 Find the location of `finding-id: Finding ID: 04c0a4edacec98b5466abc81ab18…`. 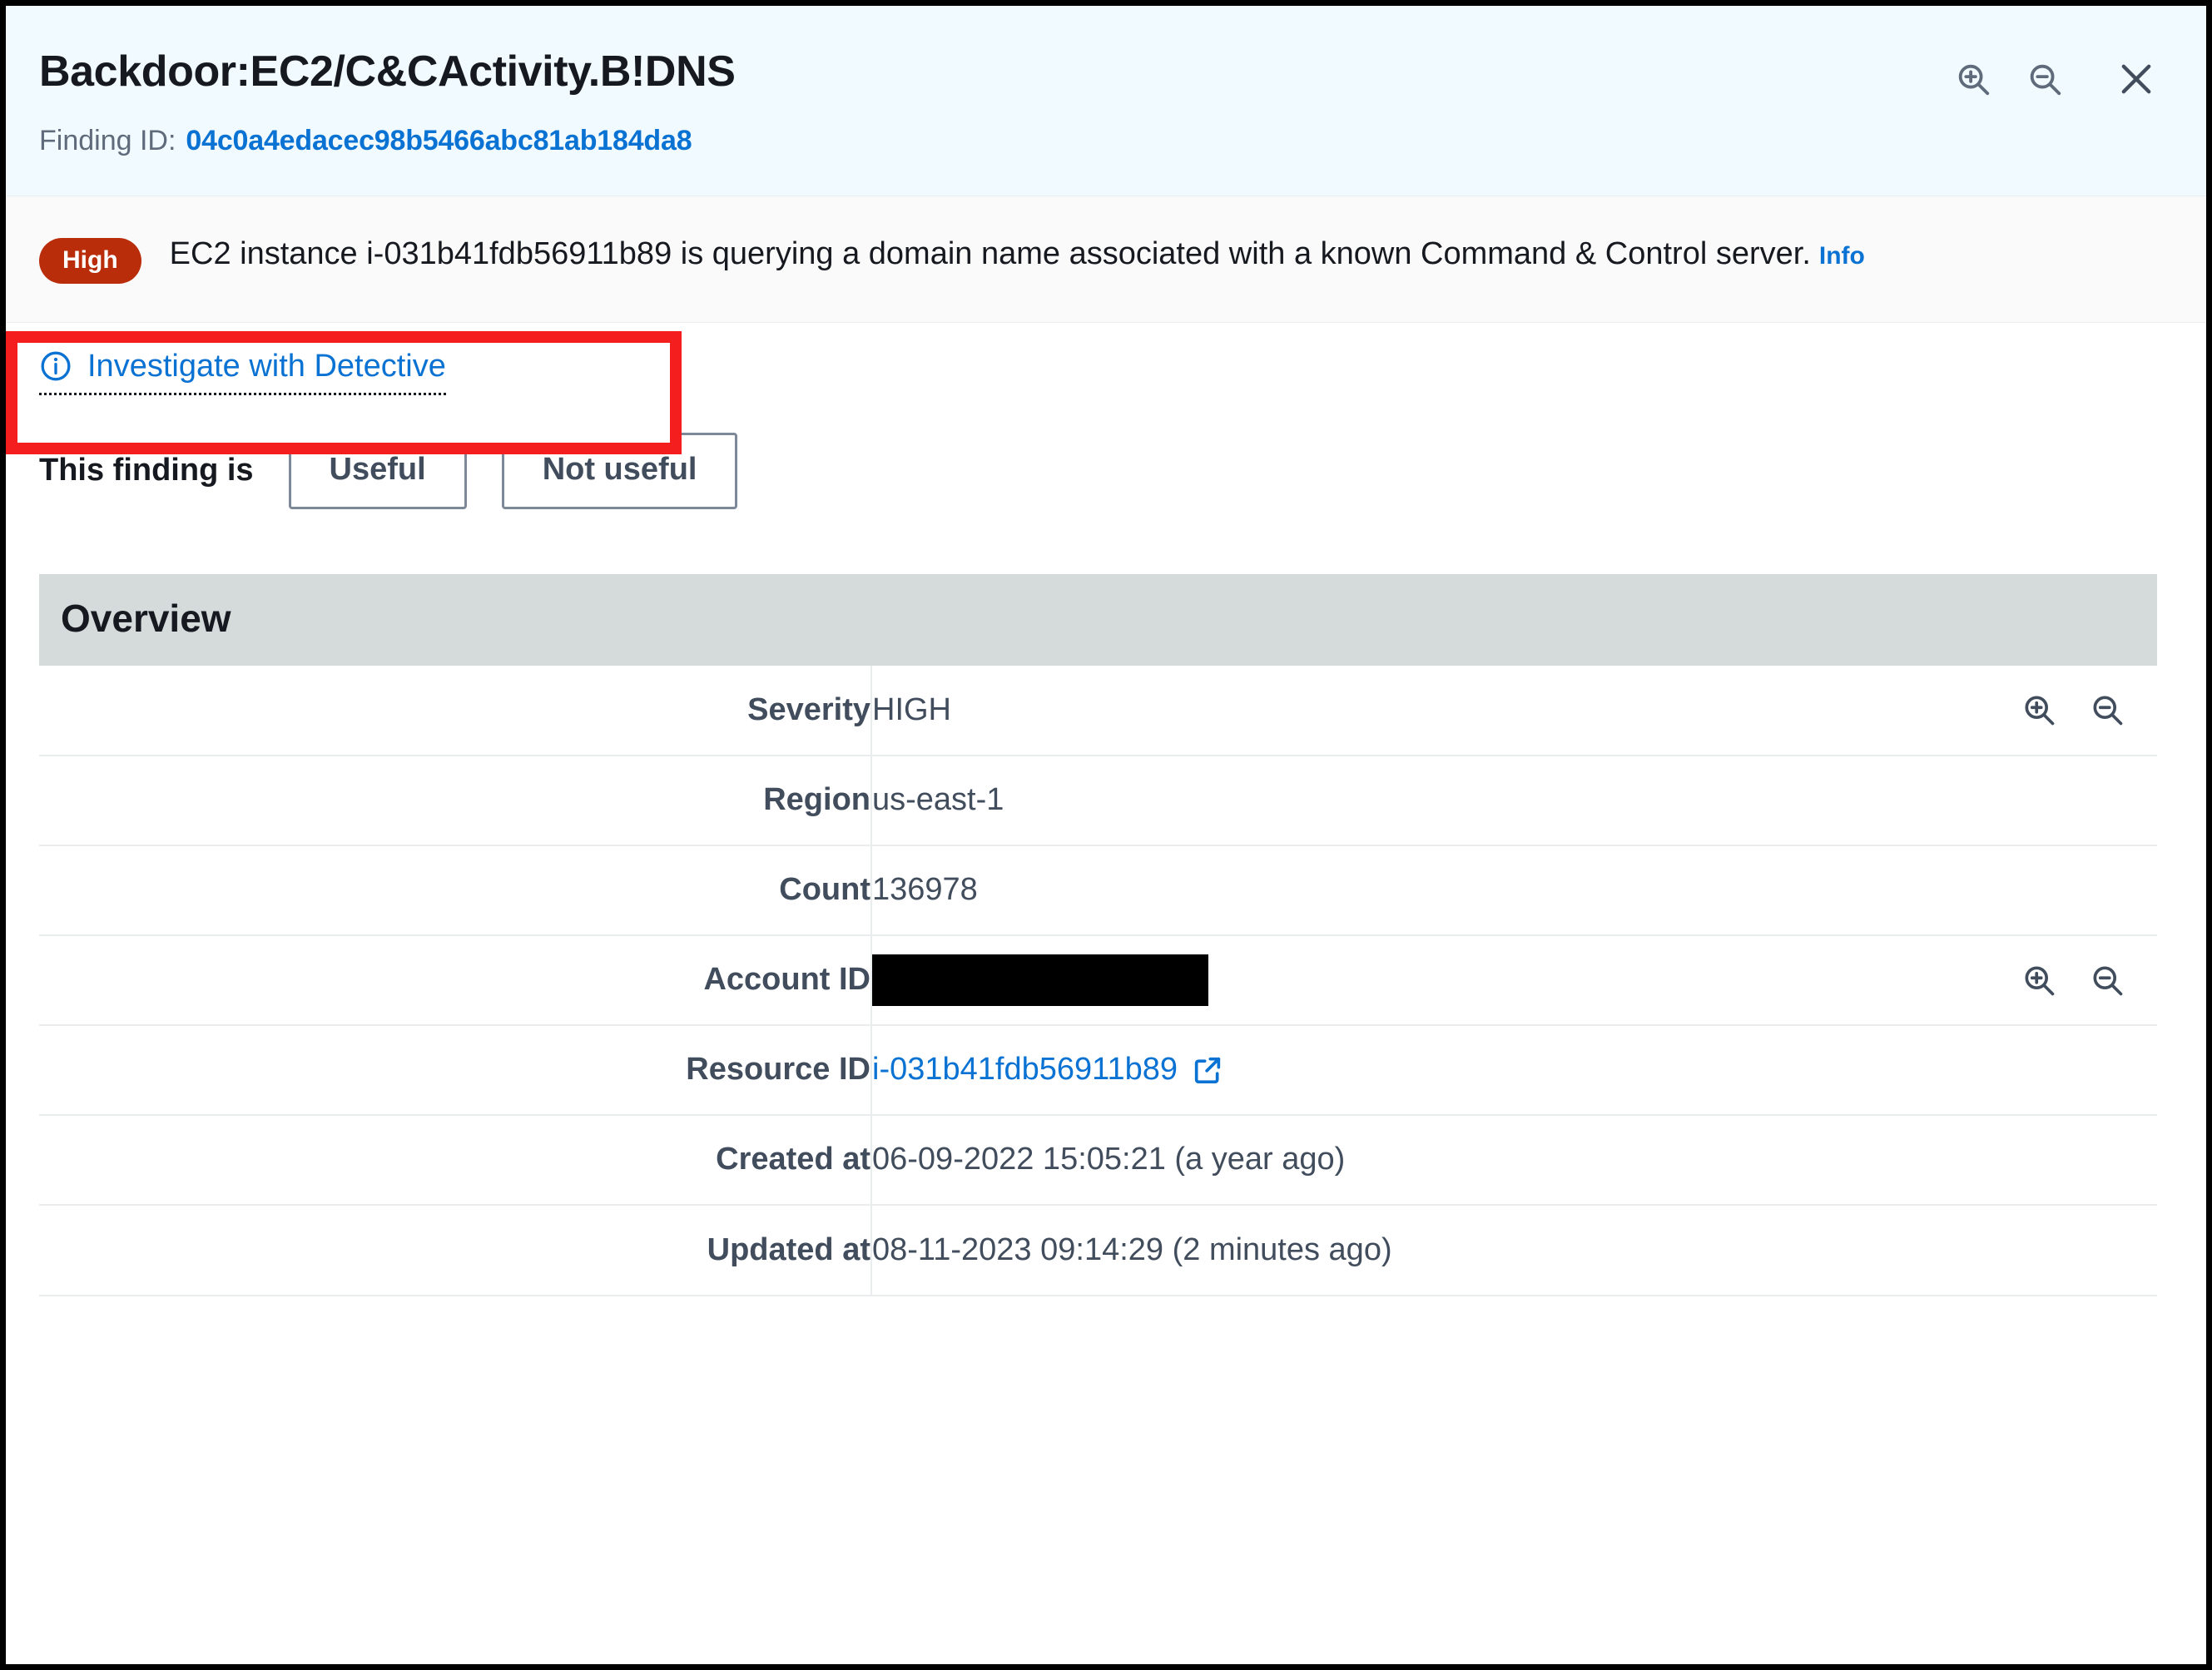

finding-id: Finding ID: 04c0a4edacec98b5466abc81ab18… is located at coordinates (1123, 141).